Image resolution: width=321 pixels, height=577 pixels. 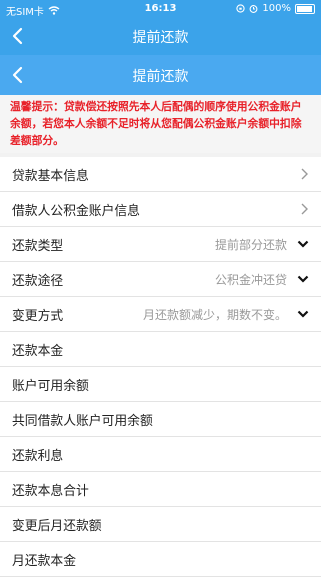 What do you see at coordinates (160, 279) in the screenshot?
I see `row-repayment-channel: 还款途径 公积金冲还贷` at bounding box center [160, 279].